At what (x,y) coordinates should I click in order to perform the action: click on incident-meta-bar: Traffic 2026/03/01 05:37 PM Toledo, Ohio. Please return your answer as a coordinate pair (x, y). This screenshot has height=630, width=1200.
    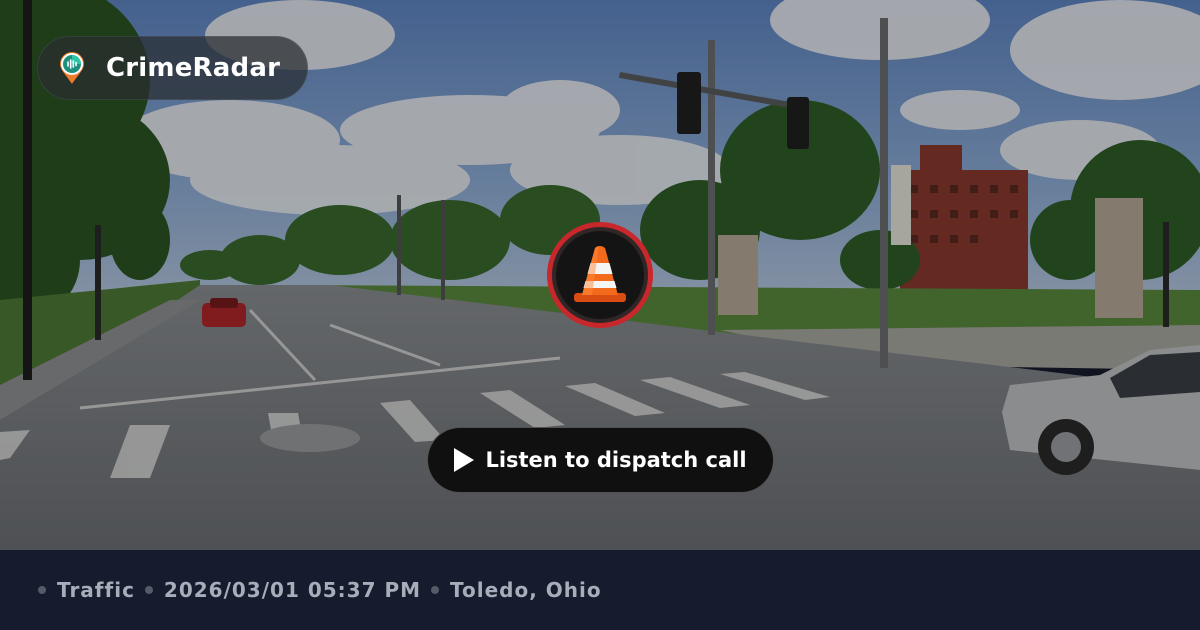
    Looking at the image, I should click on (600, 590).